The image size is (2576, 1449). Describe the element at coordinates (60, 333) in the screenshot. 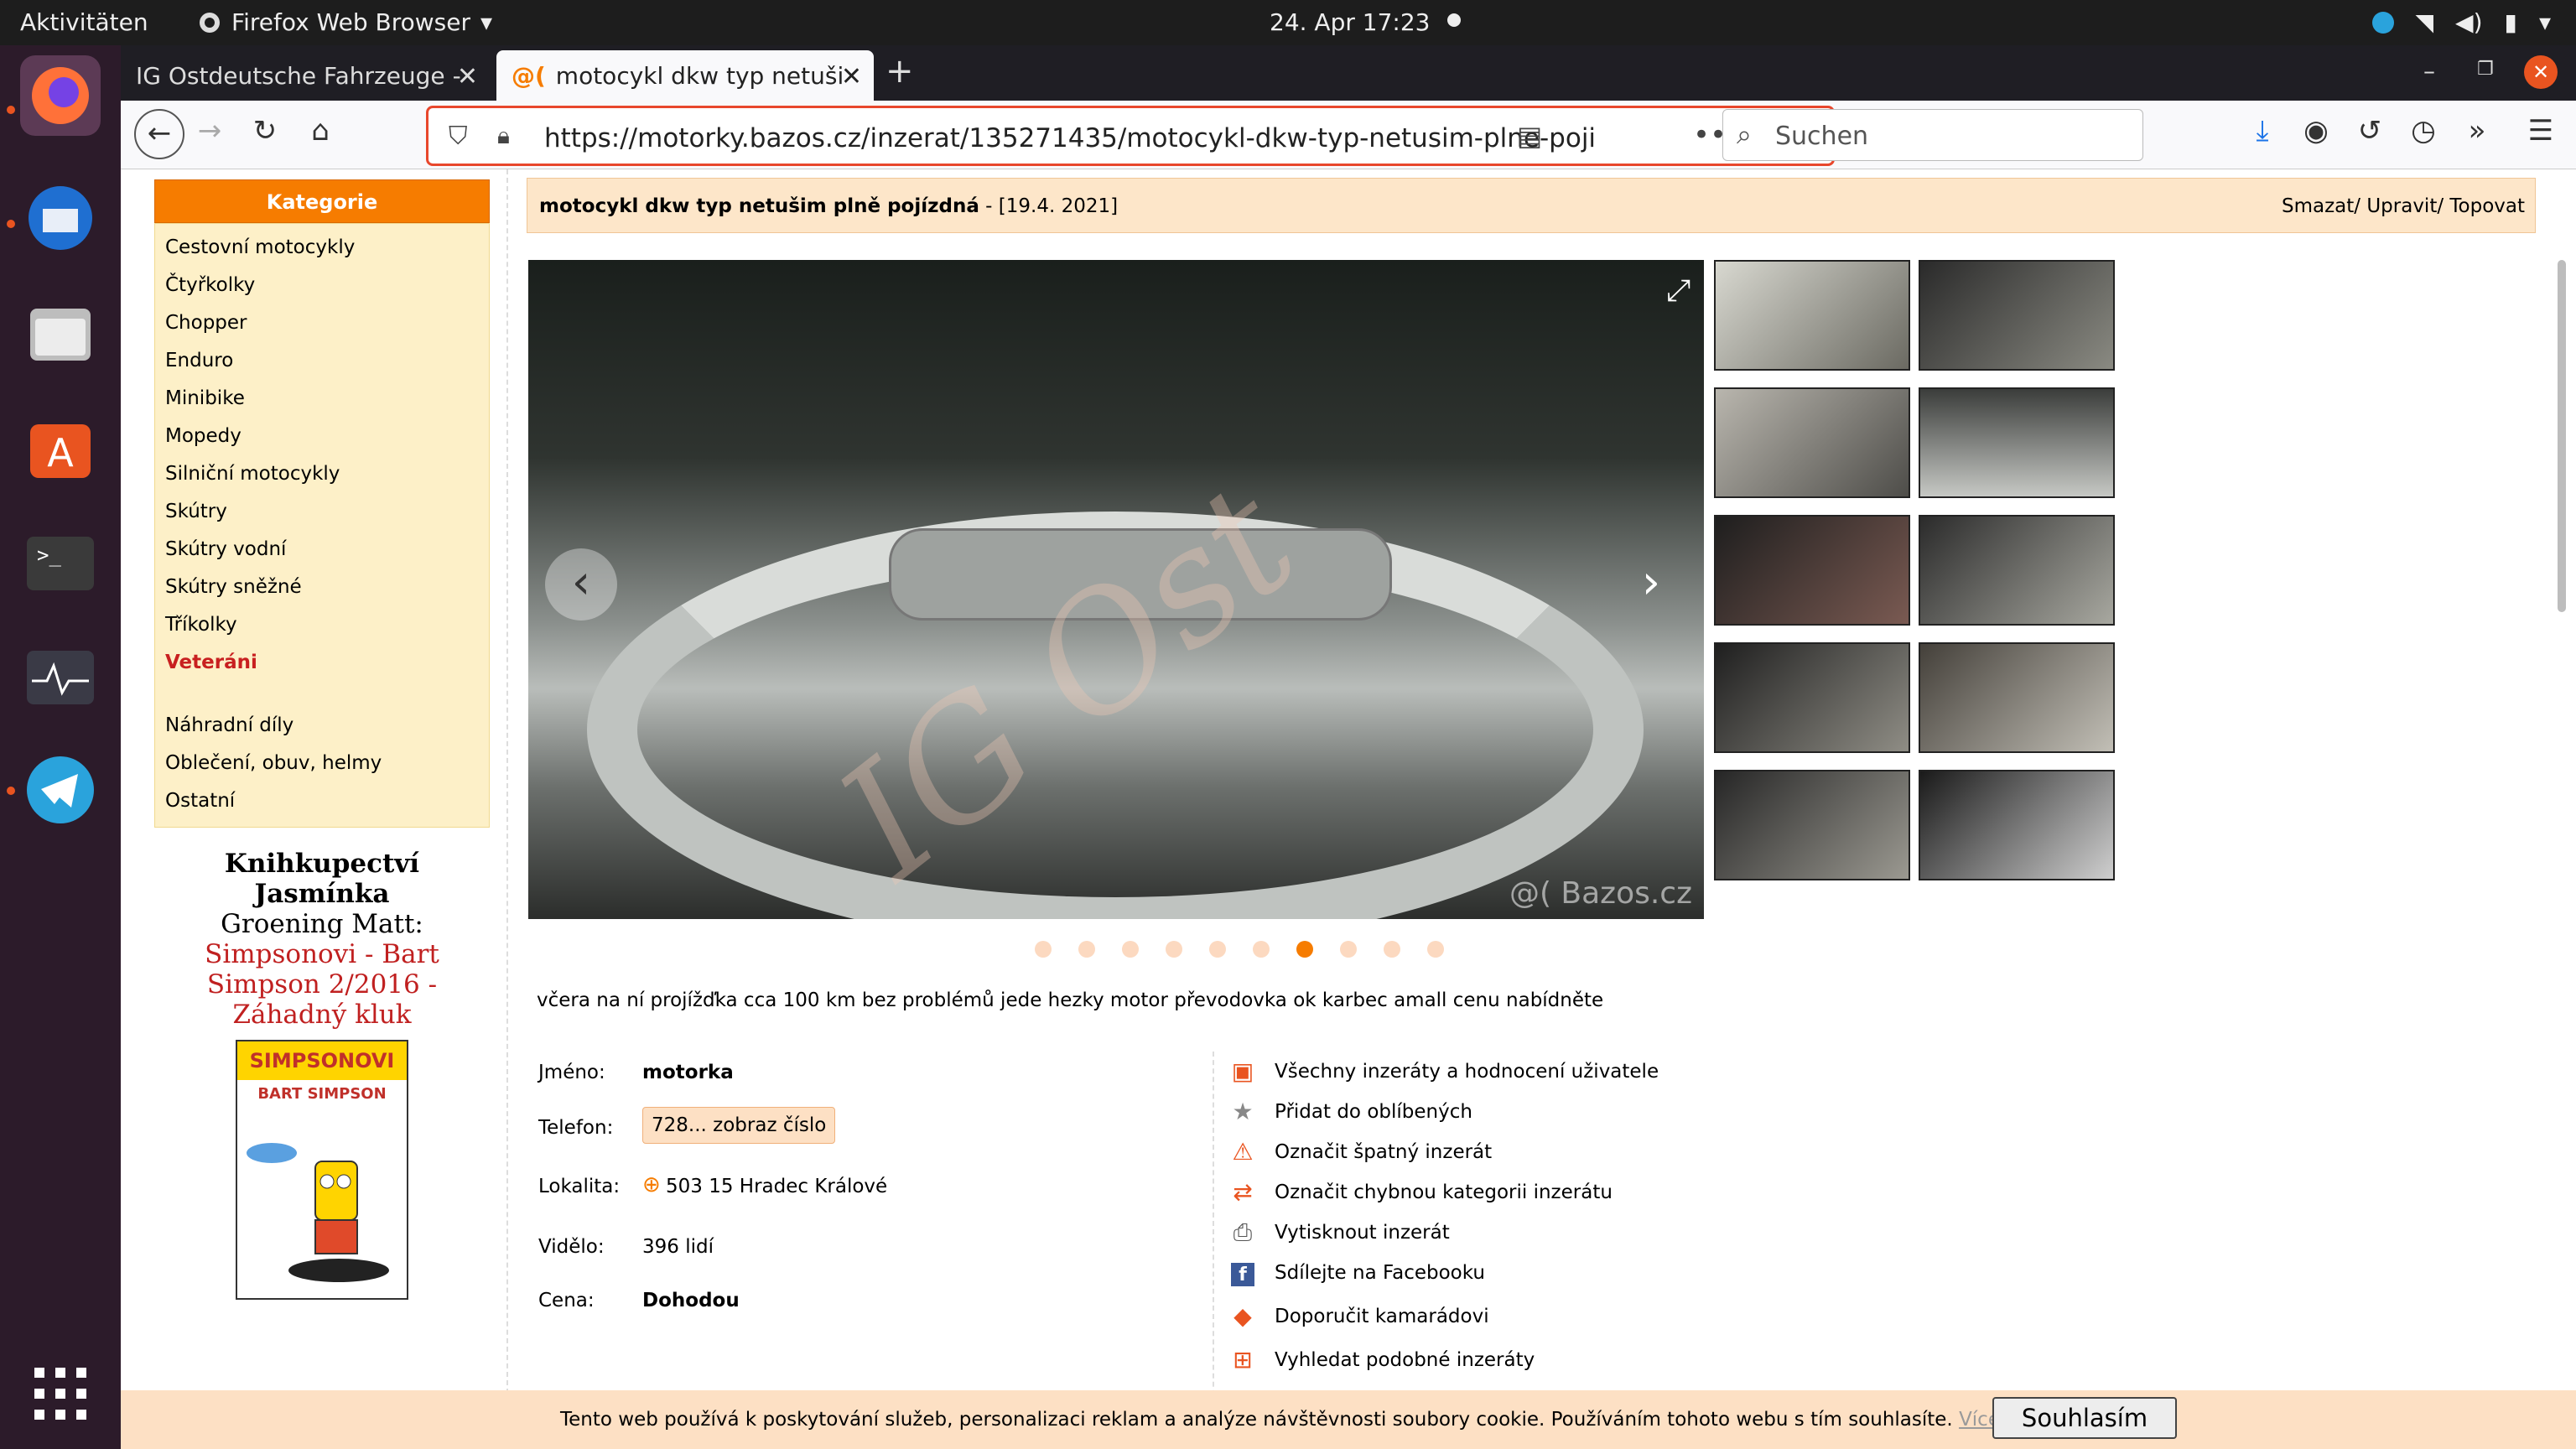

I see `files-icon` at that location.